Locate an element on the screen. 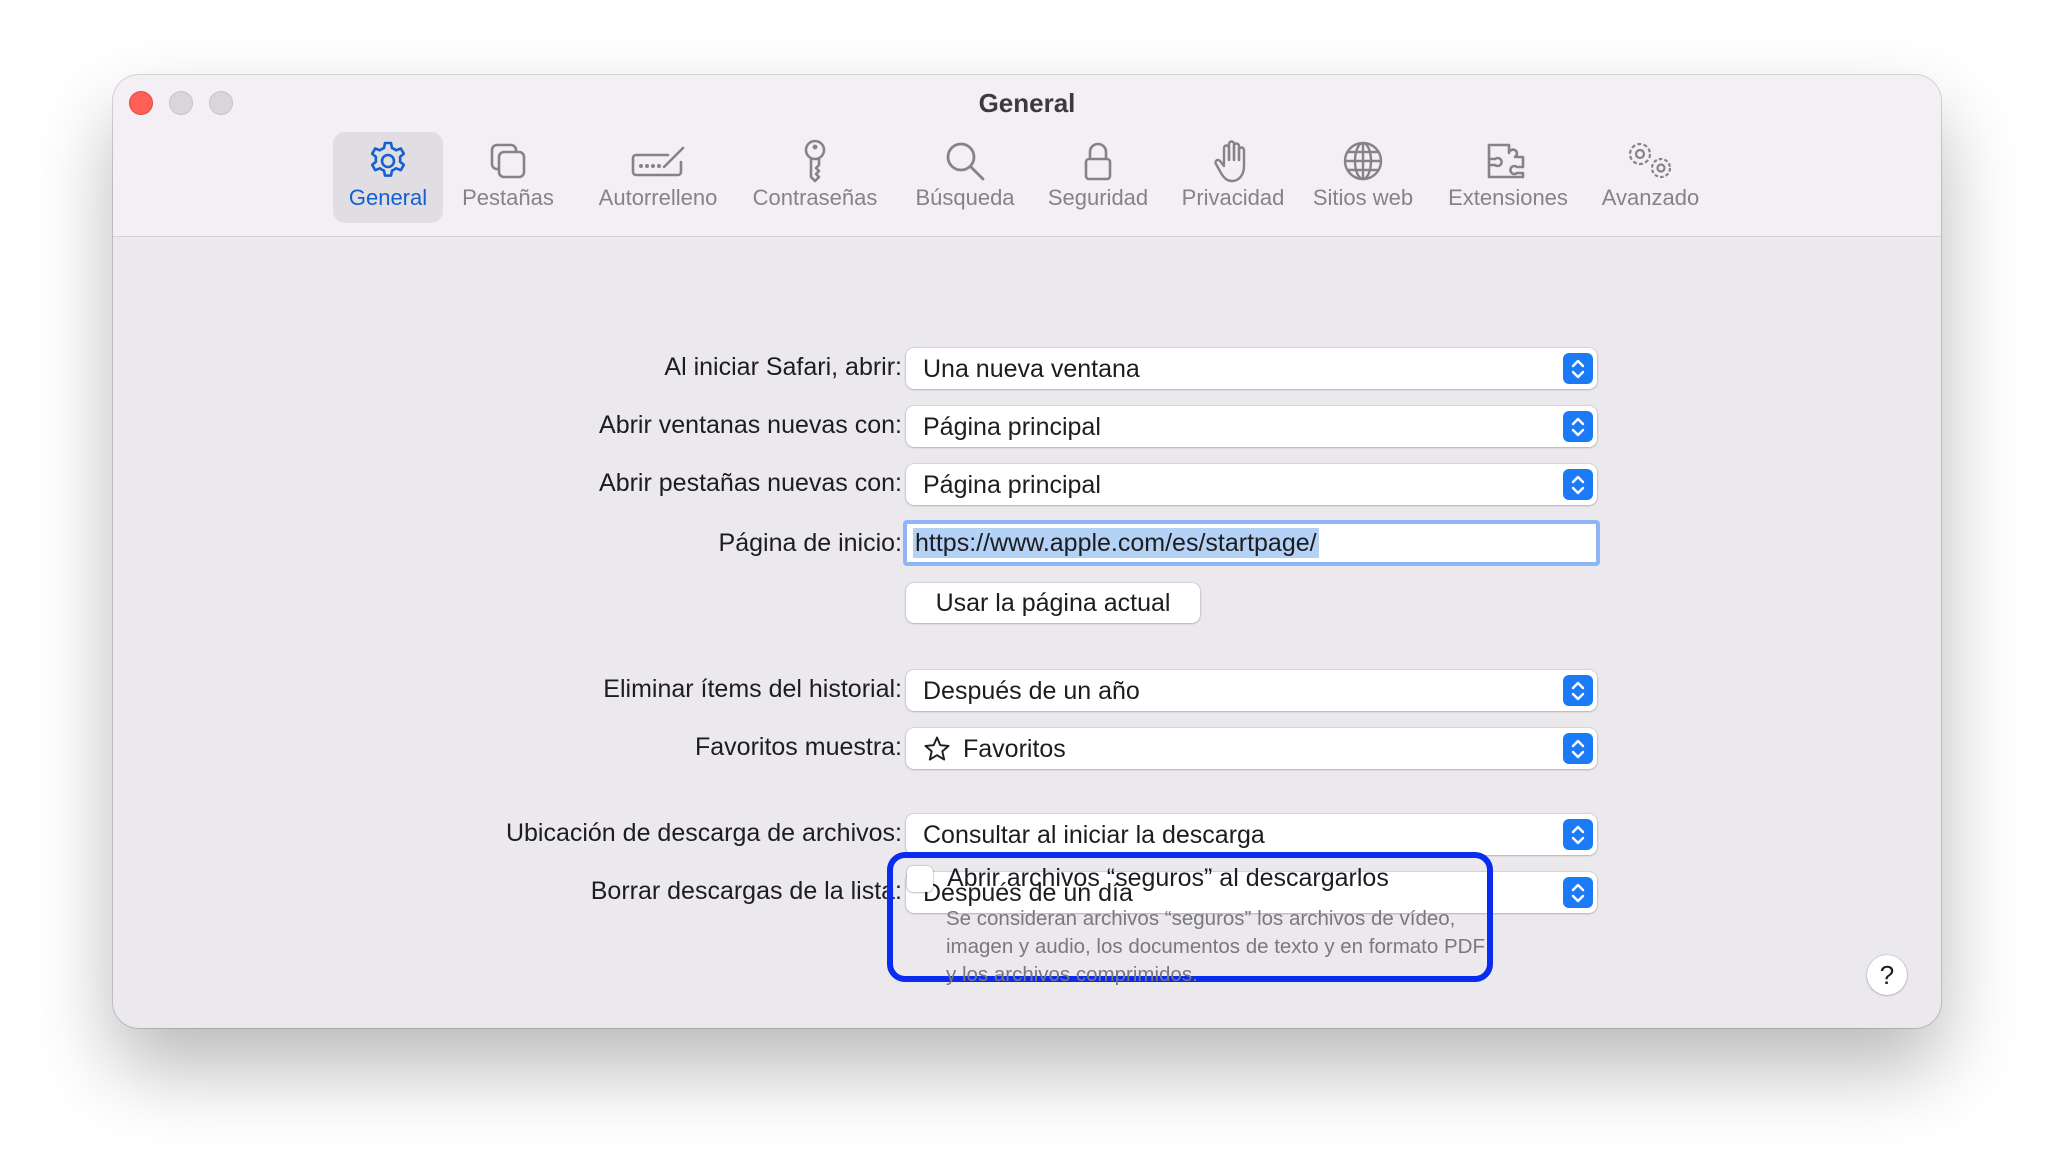 The width and height of the screenshot is (2052, 1172). tab-seguridad: Seguridad is located at coordinates (1098, 177).